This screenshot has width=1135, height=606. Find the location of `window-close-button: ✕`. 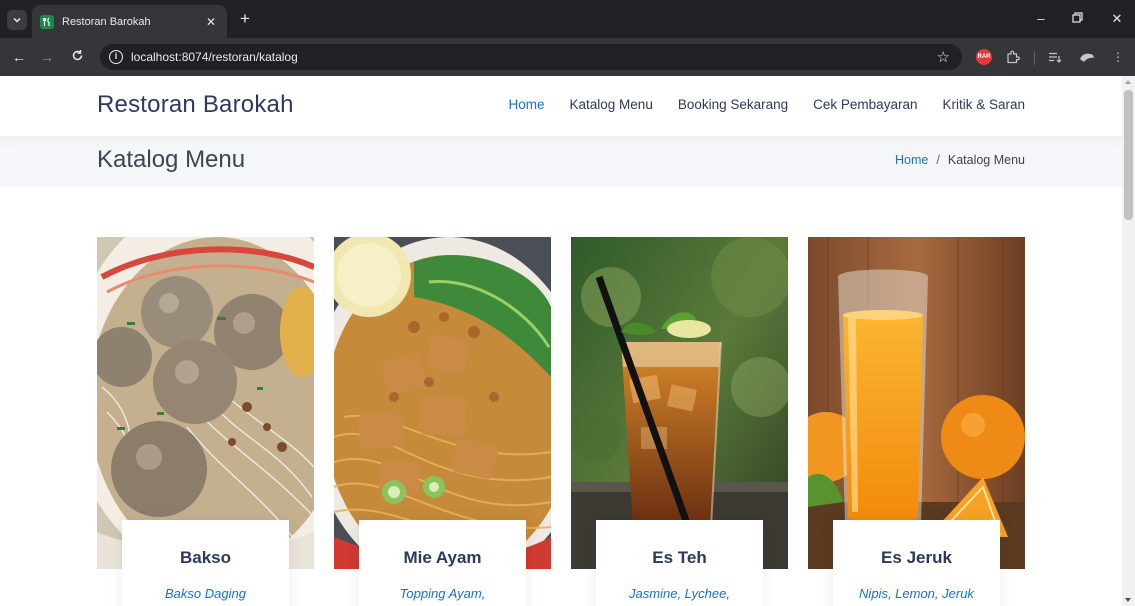

window-close-button: ✕ is located at coordinates (1117, 19).